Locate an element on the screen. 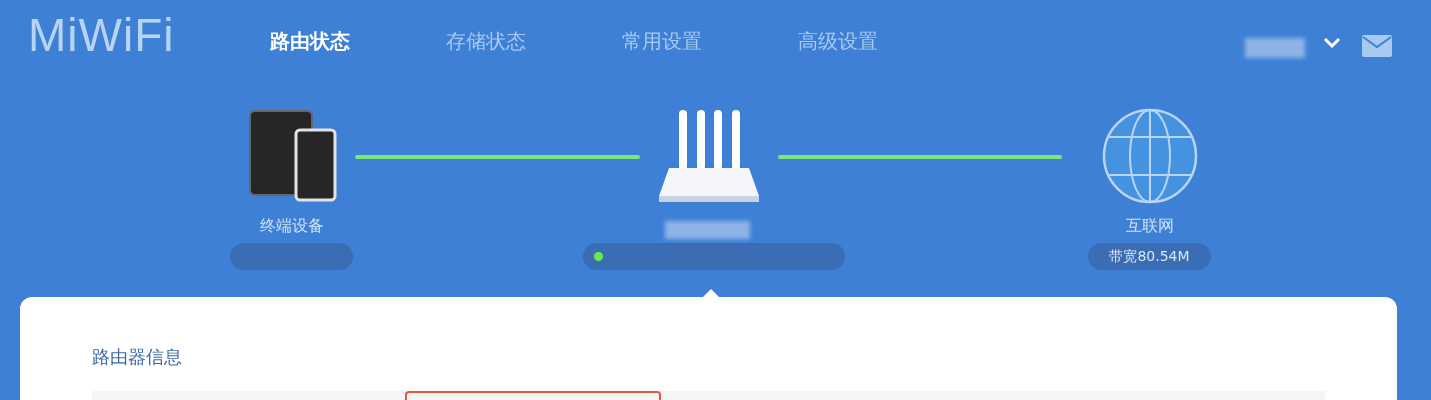 This screenshot has width=1431, height=400. redacted-block is located at coordinates (1275, 48).